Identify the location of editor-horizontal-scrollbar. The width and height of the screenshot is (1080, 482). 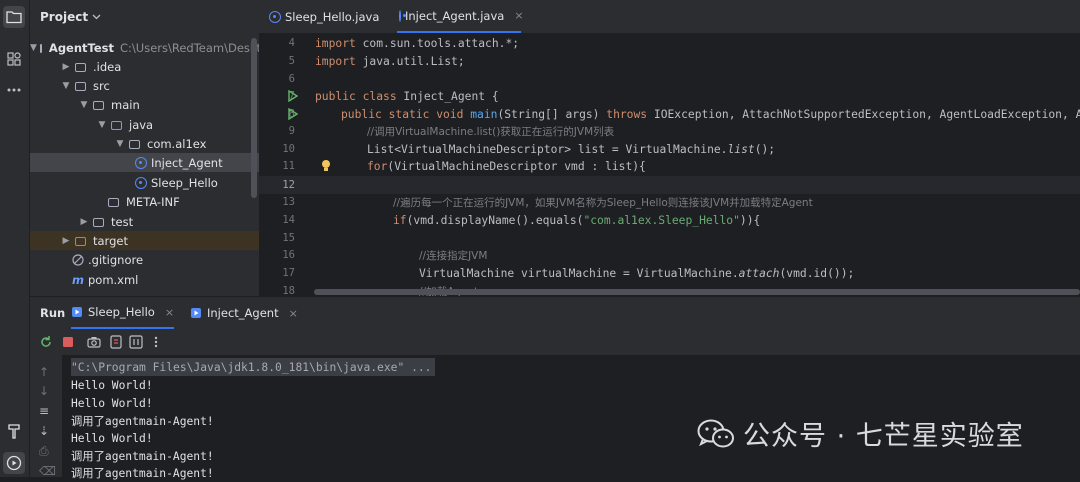
(697, 292).